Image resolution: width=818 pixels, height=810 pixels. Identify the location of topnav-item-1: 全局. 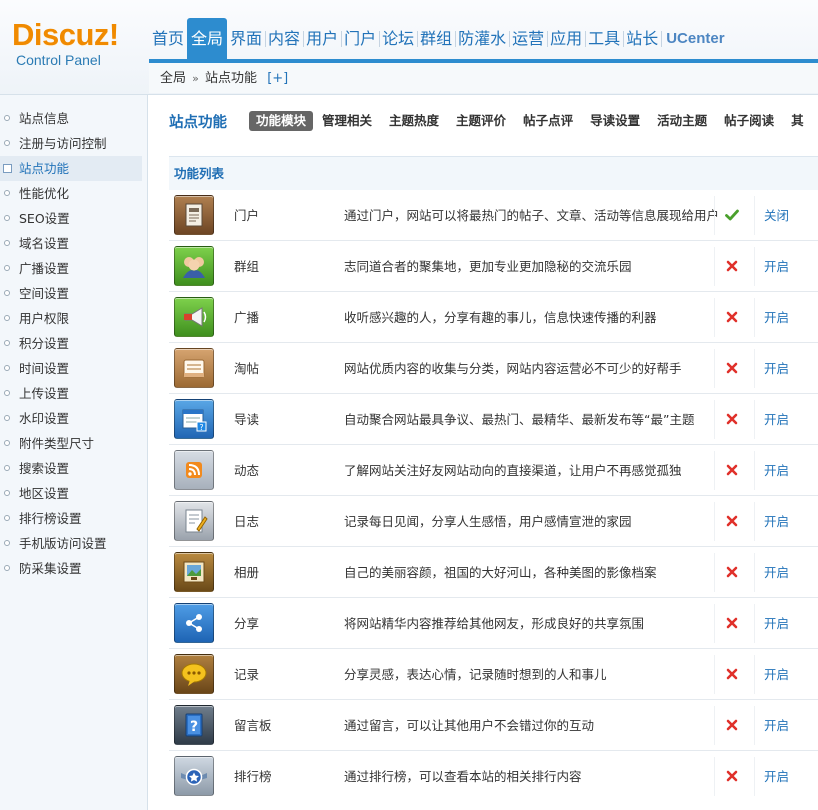
(207, 39).